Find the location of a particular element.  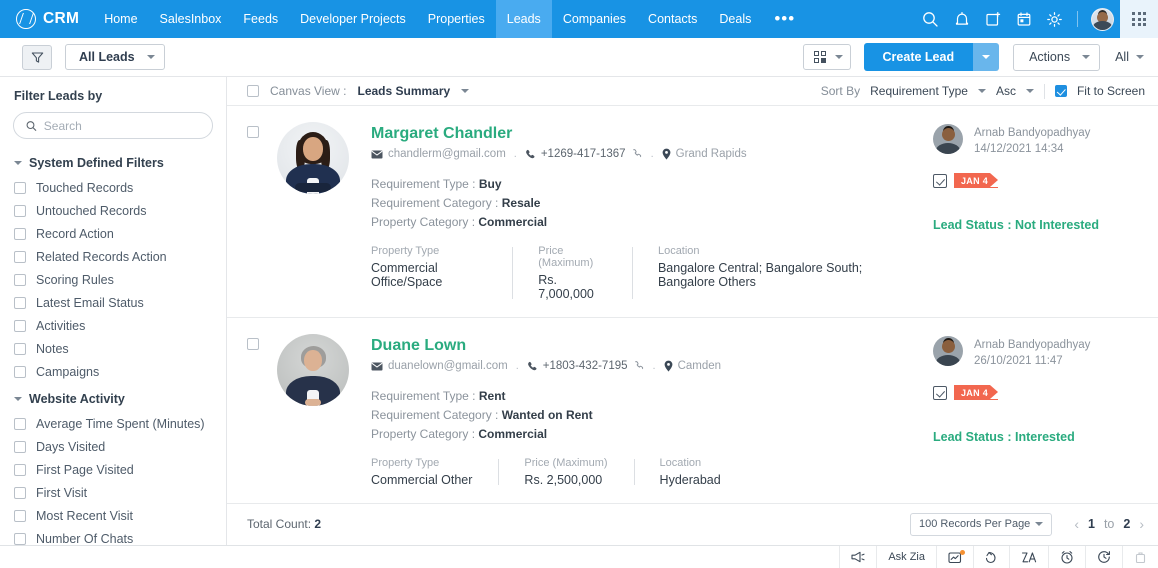

create-lead-button: Create Lead is located at coordinates (918, 57).